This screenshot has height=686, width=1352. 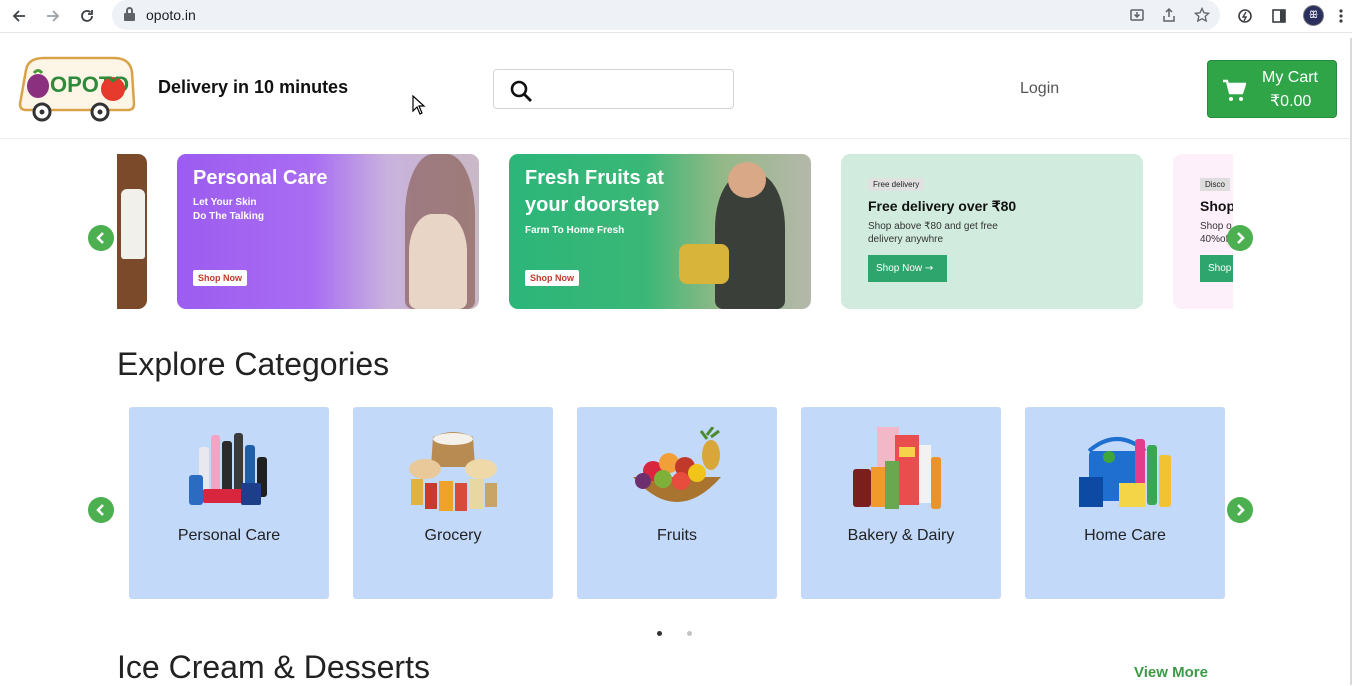 What do you see at coordinates (1216, 206) in the screenshot?
I see `banner-title: Shop` at bounding box center [1216, 206].